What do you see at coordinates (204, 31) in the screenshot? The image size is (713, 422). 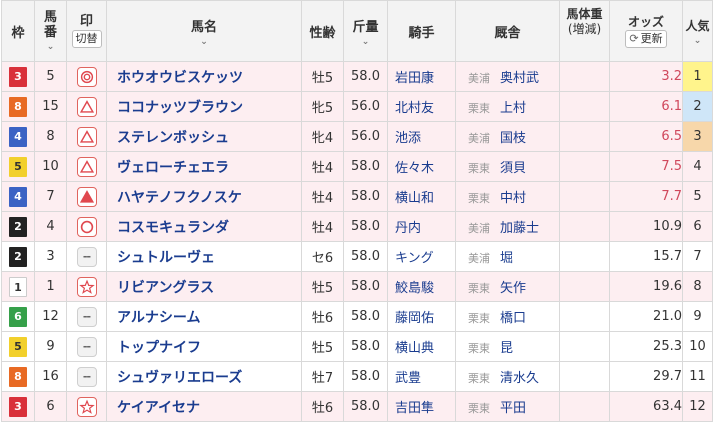 I see `col-header-name: 馬名 ⌄` at bounding box center [204, 31].